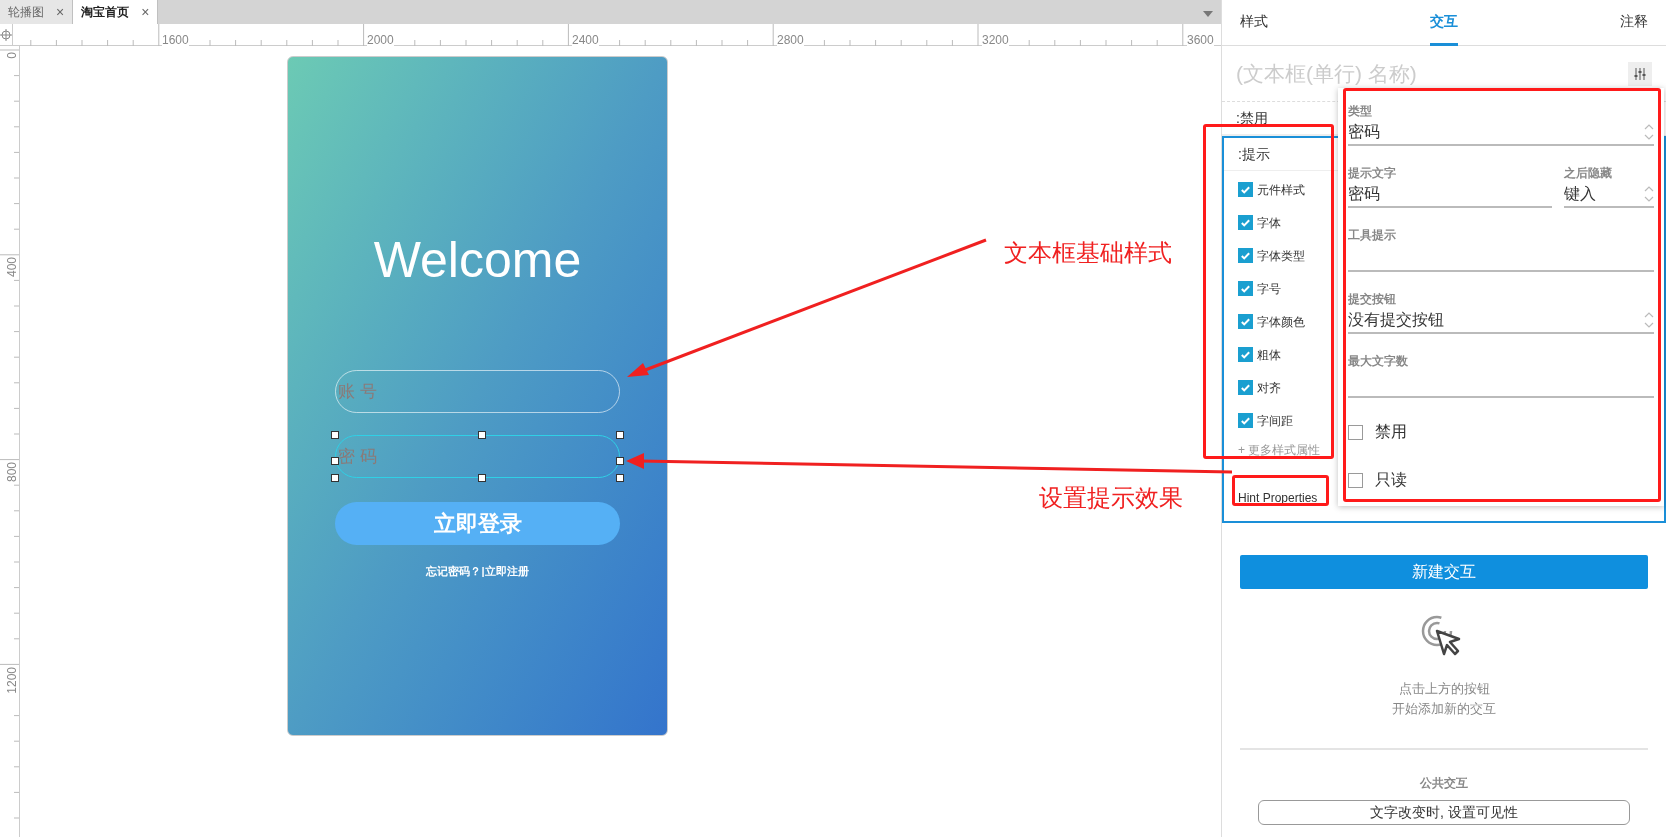  Describe the element at coordinates (585, 40) in the screenshot. I see `ruler-label: 2400` at that location.